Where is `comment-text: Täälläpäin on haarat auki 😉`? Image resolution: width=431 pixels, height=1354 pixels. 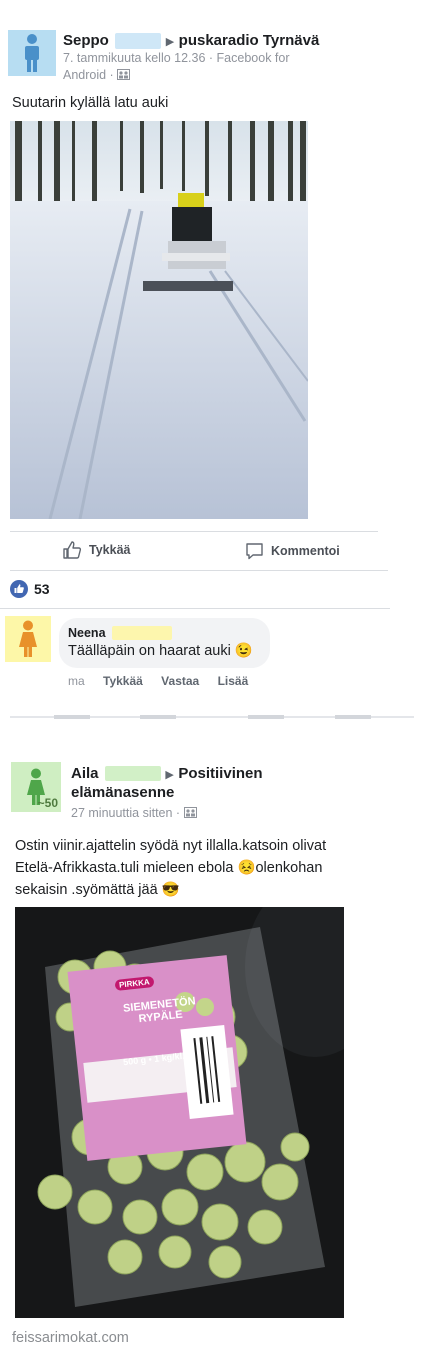 comment-text: Täälläpäin on haarat auki 😉 is located at coordinates (160, 651).